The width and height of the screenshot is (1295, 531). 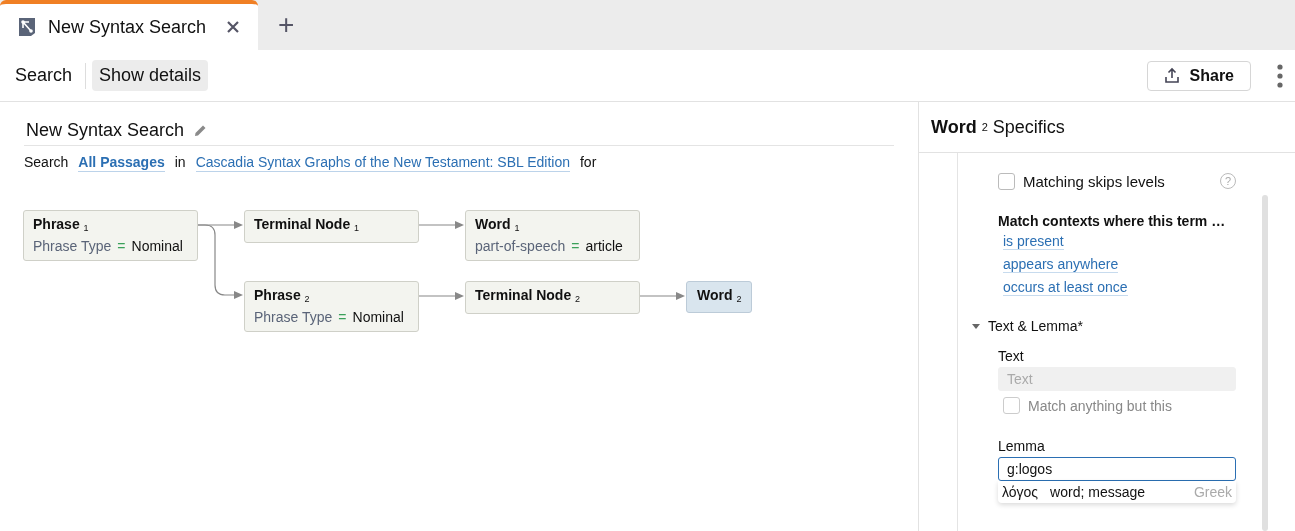 What do you see at coordinates (552, 235) in the screenshot?
I see `query-node: Word $_{1}$ part-of-speech = article` at bounding box center [552, 235].